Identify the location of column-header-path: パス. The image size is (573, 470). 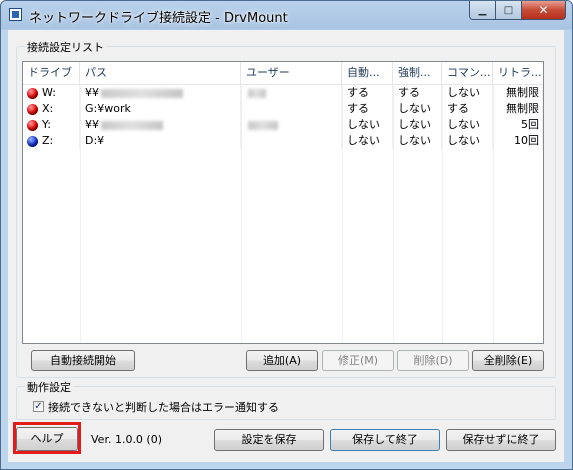
(160, 73).